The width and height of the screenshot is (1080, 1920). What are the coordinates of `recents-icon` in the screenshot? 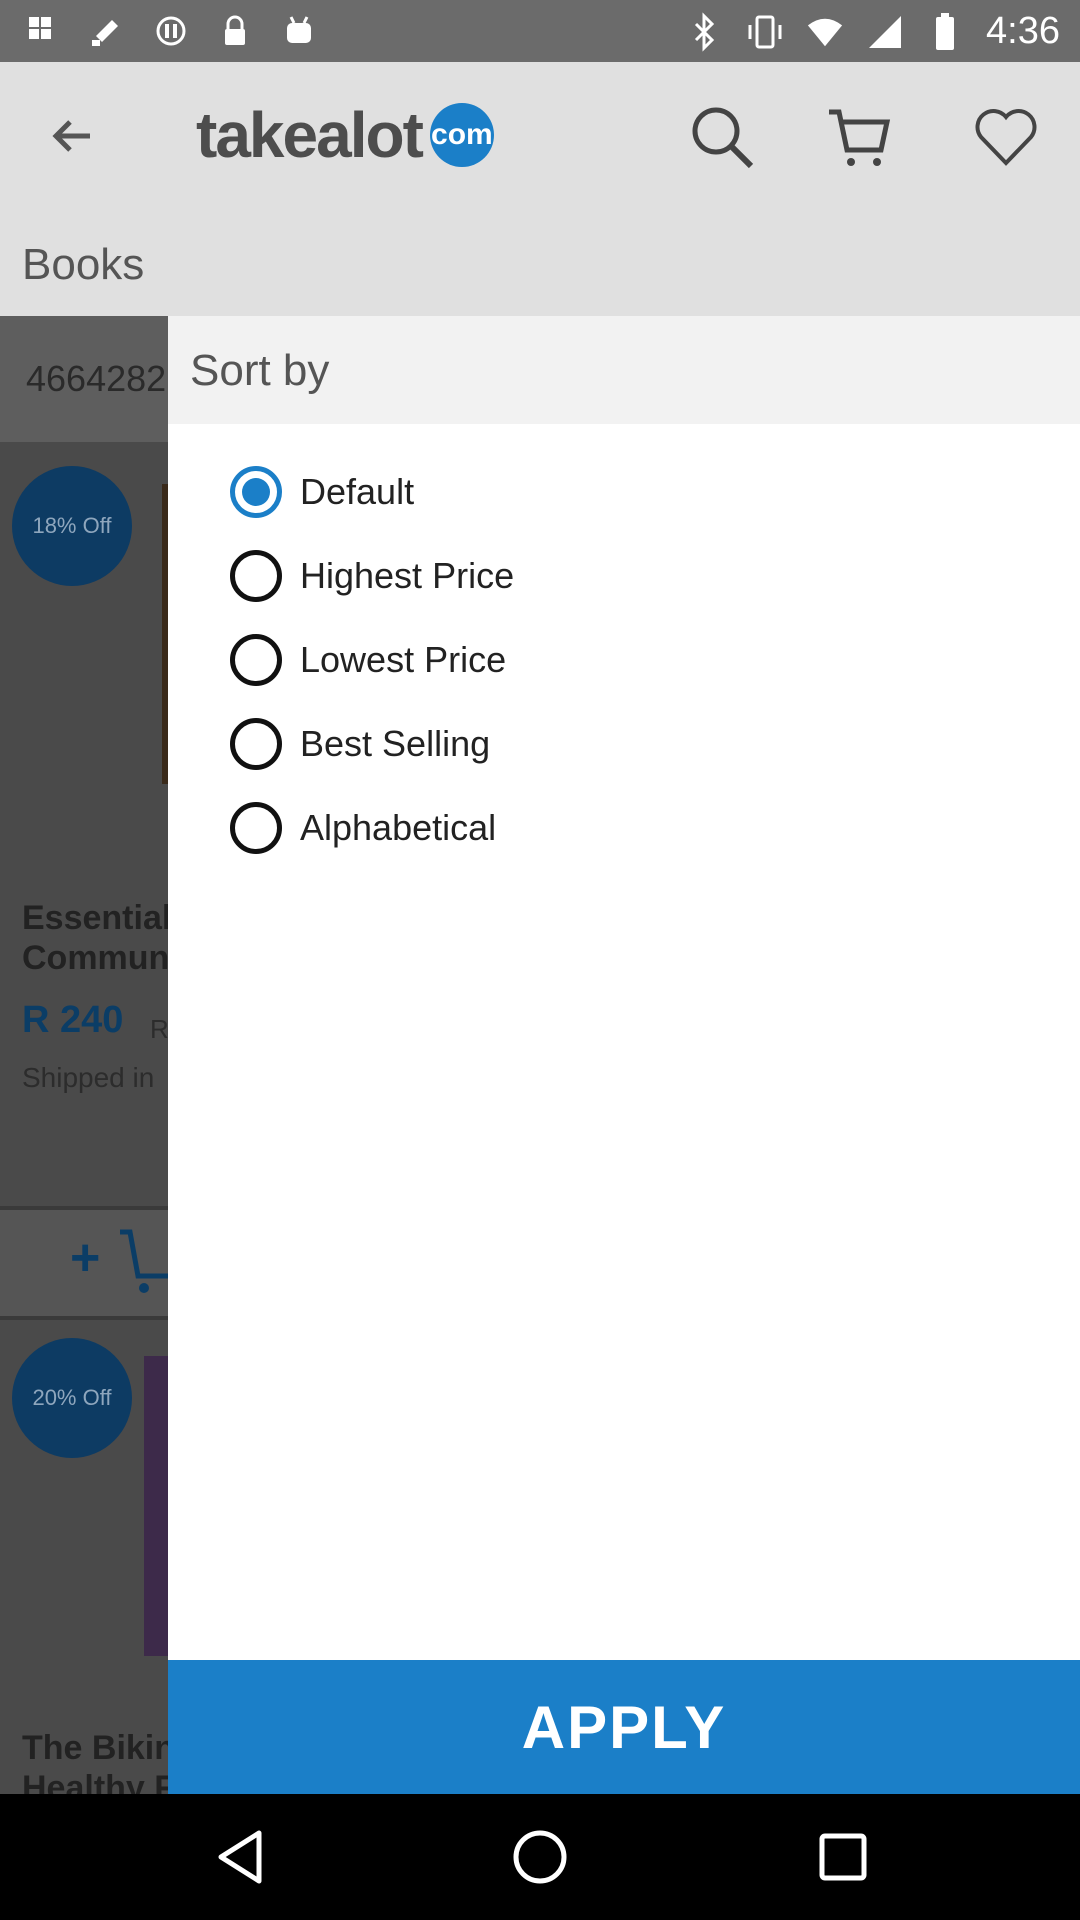 It's located at (843, 1857).